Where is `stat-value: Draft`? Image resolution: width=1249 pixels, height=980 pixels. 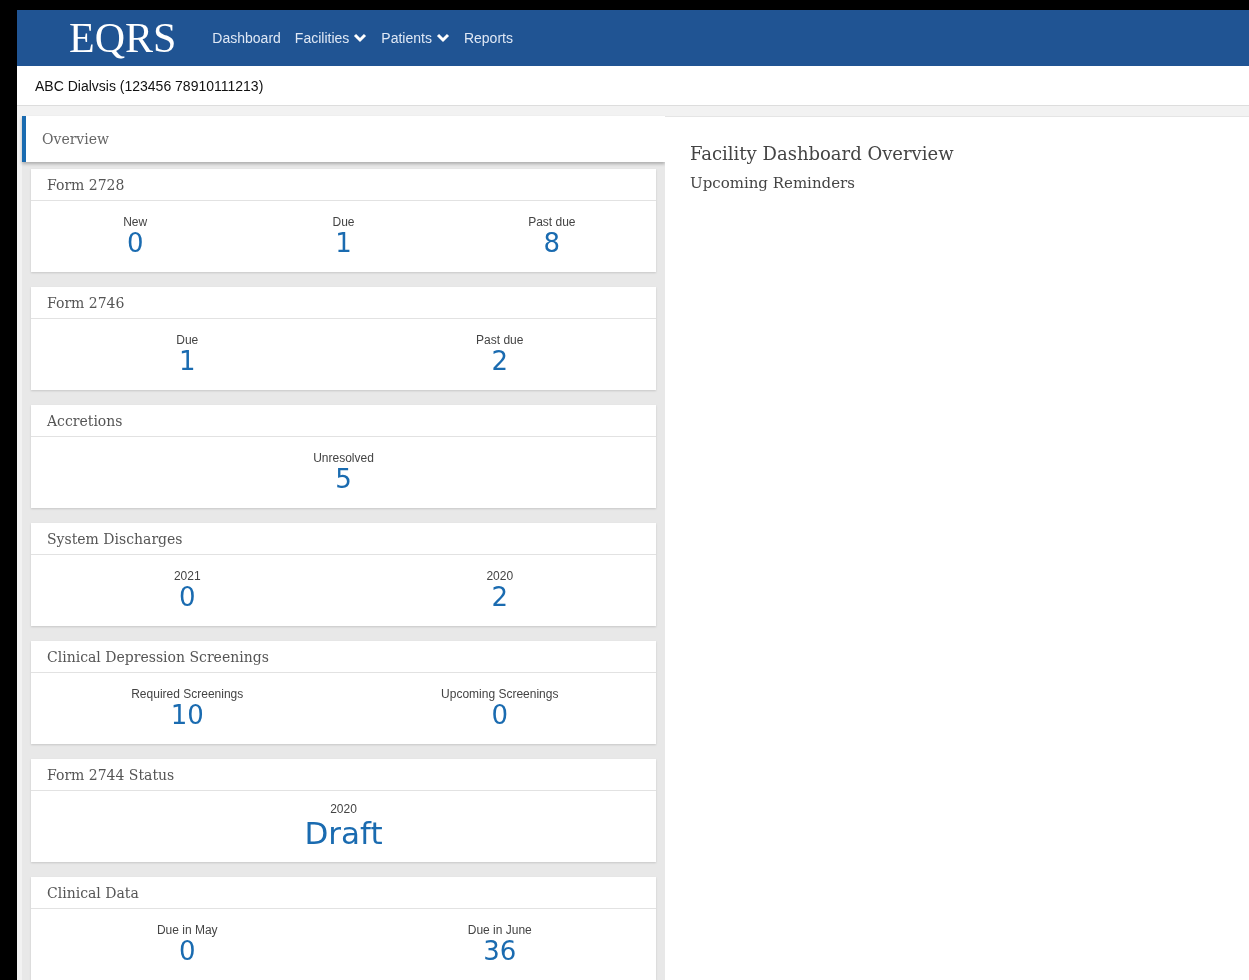
stat-value: Draft is located at coordinates (343, 833).